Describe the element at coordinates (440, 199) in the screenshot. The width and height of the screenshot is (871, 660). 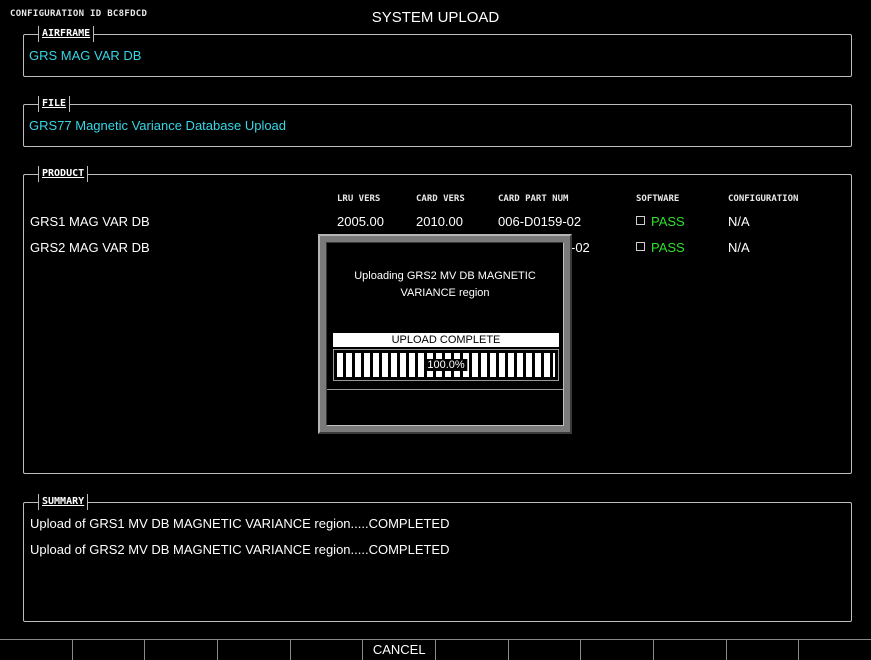
I see `col-card-vers: CARD VERS` at that location.